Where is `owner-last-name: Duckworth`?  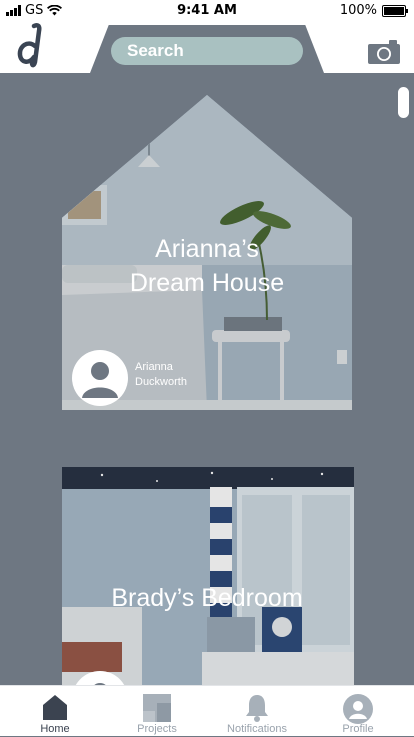 owner-last-name: Duckworth is located at coordinates (161, 382).